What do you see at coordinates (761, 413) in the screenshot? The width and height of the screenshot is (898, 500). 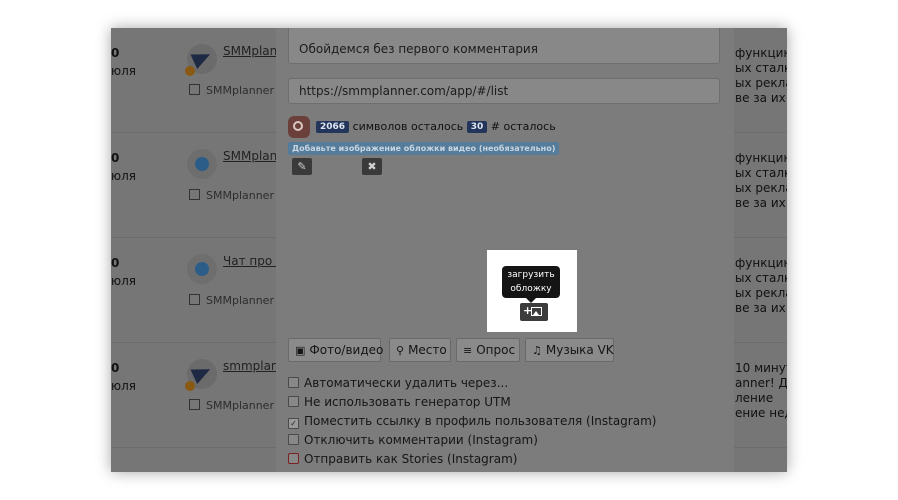 I see `preview-line: ение неде` at bounding box center [761, 413].